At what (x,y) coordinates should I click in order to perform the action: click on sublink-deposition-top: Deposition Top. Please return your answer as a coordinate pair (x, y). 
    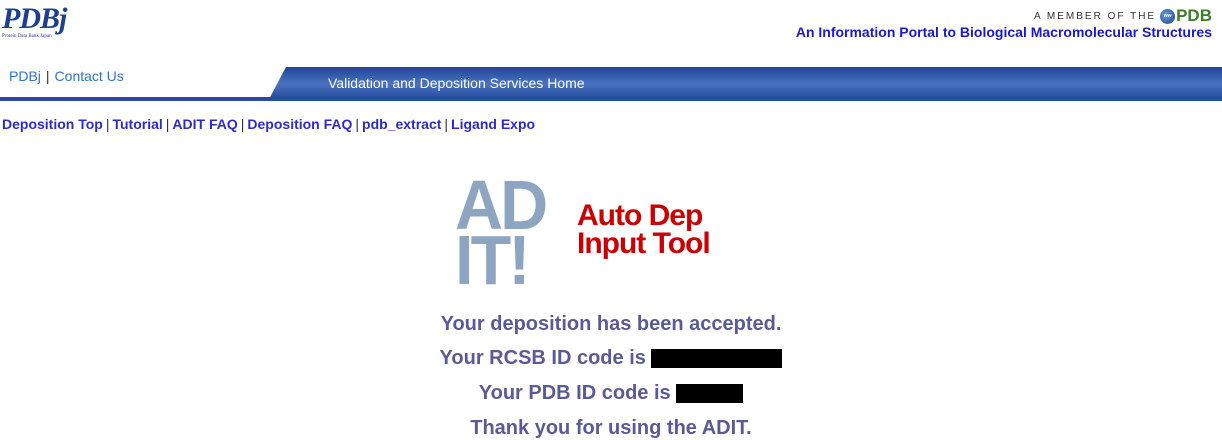
    Looking at the image, I should click on (52, 124).